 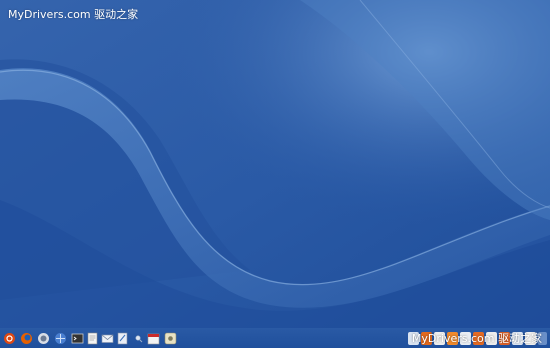 What do you see at coordinates (43, 338) in the screenshot?
I see `pidgin-icon` at bounding box center [43, 338].